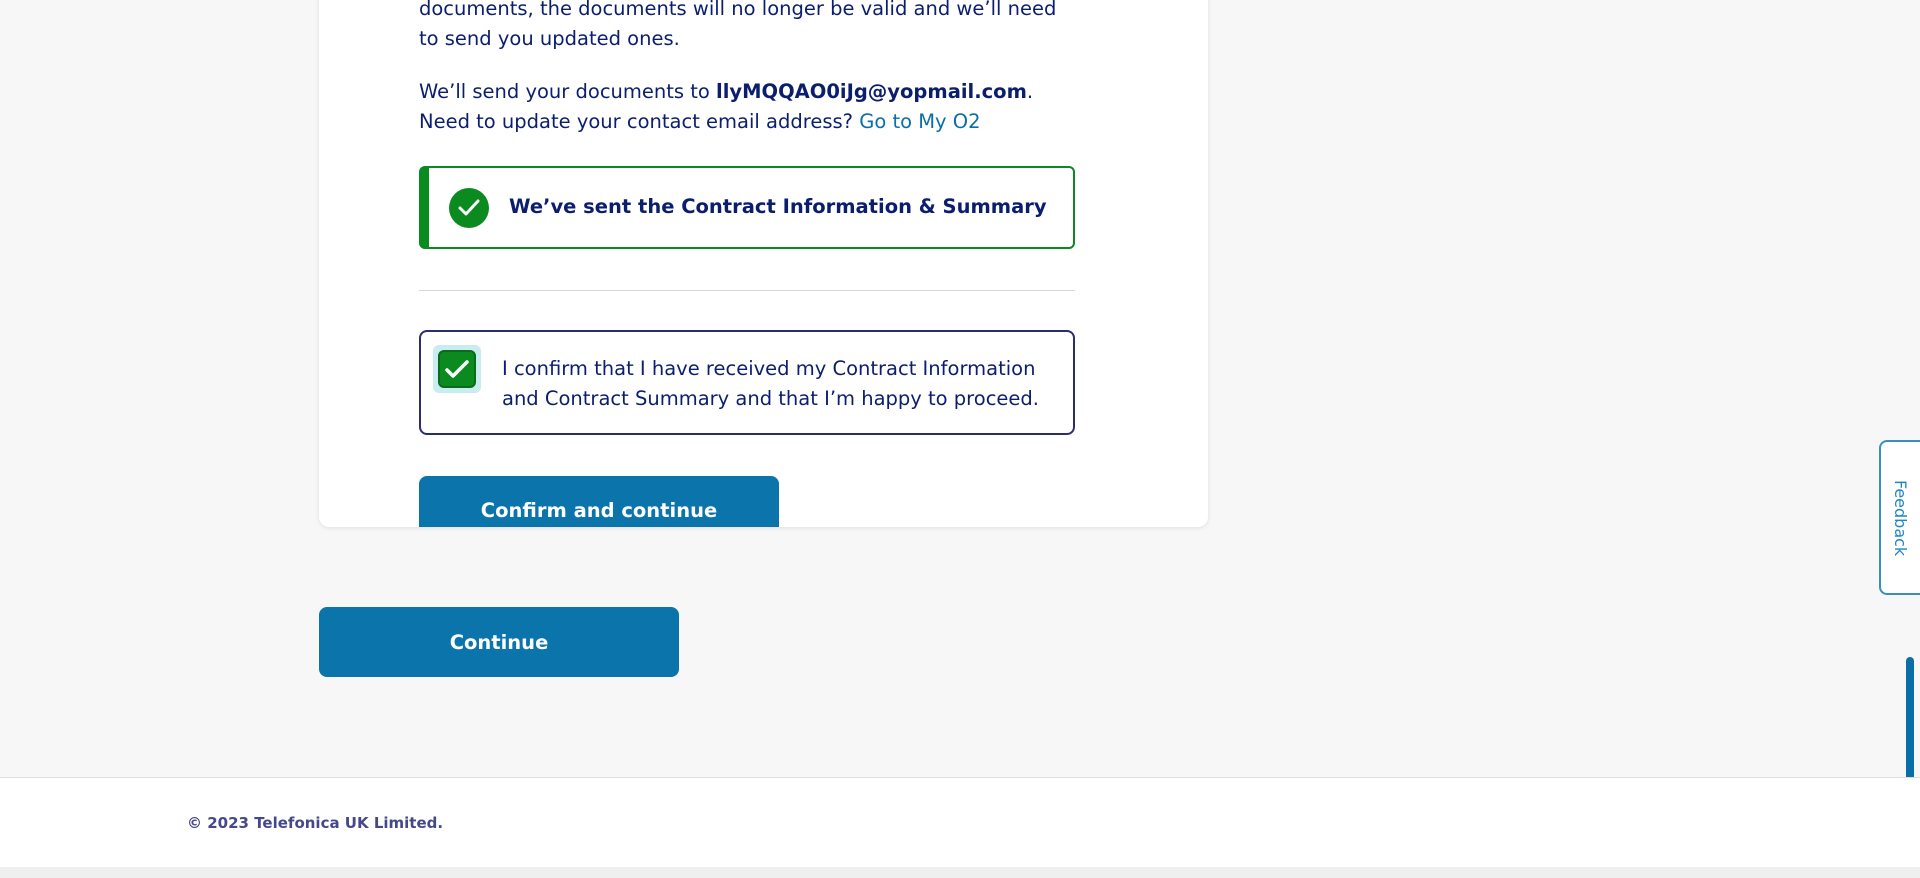  What do you see at coordinates (599, 501) in the screenshot?
I see `confirm-and-continue-button: Confirm and continue` at bounding box center [599, 501].